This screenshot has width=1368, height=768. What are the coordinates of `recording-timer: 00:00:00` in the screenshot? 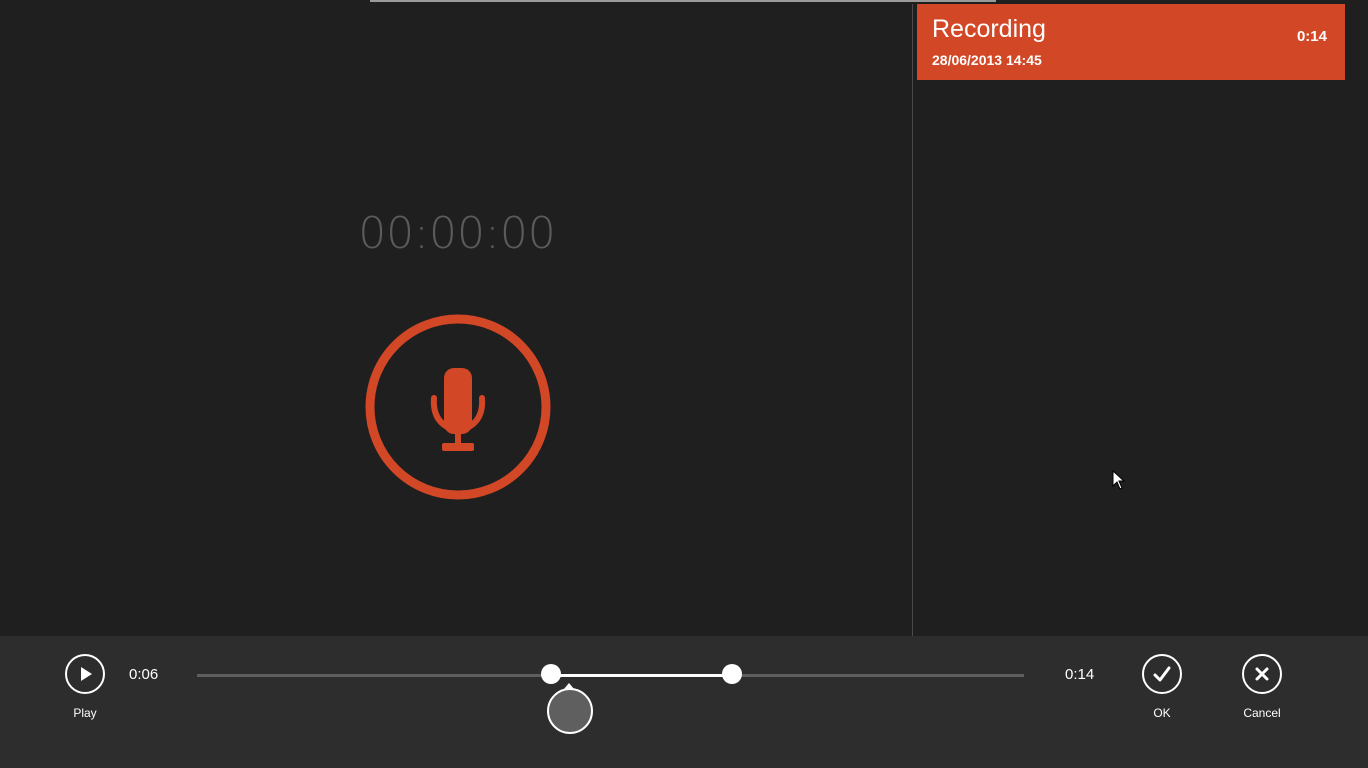 It's located at (457, 233).